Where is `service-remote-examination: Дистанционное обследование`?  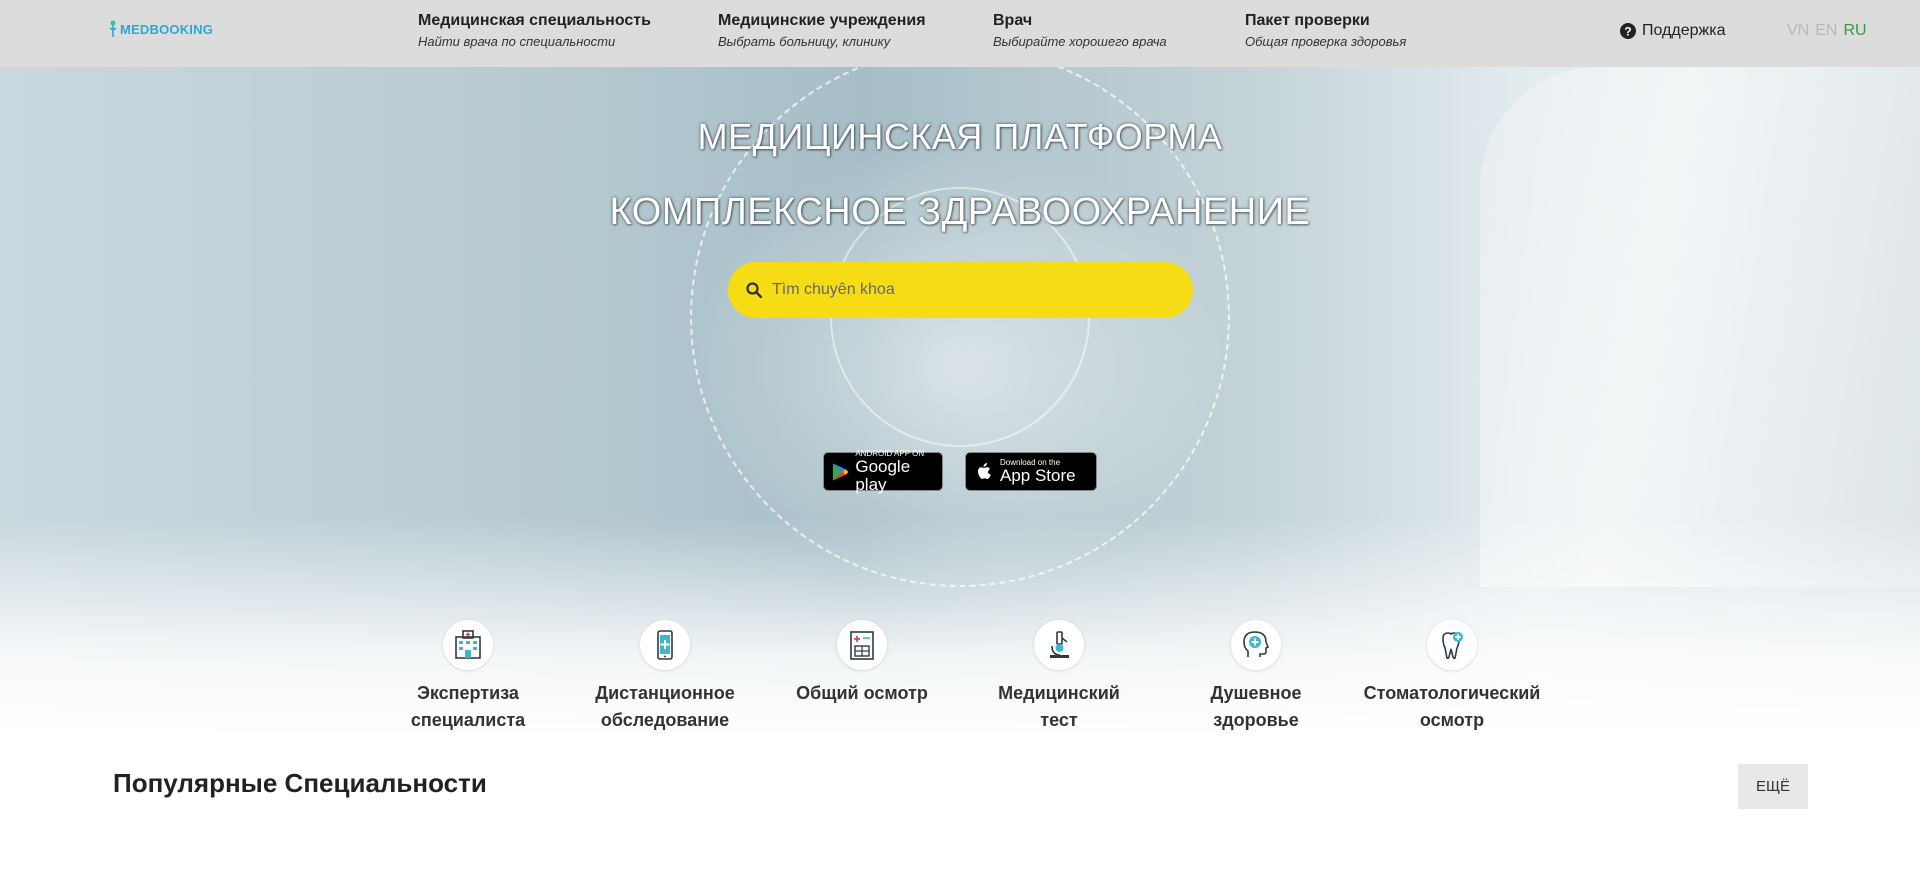 service-remote-examination: Дистанционное обследование is located at coordinates (665, 677).